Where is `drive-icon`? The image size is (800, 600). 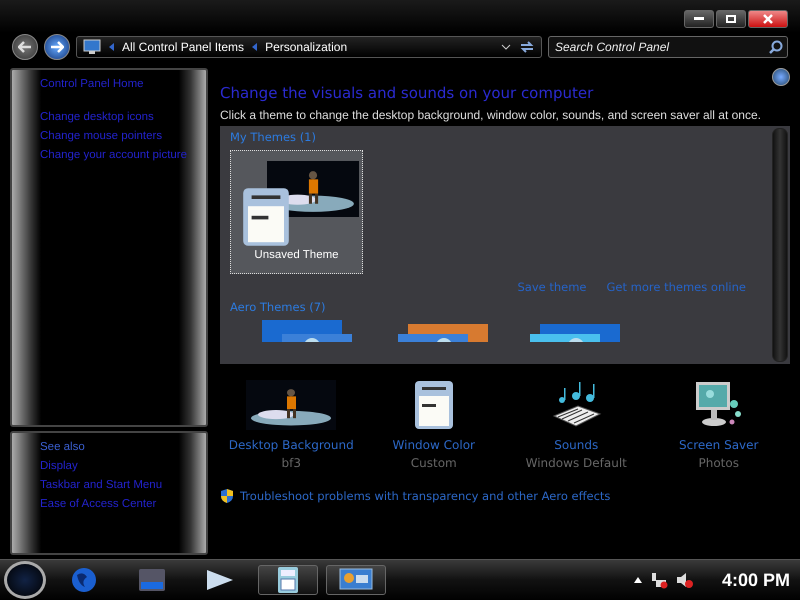
drive-icon is located at coordinates (152, 580).